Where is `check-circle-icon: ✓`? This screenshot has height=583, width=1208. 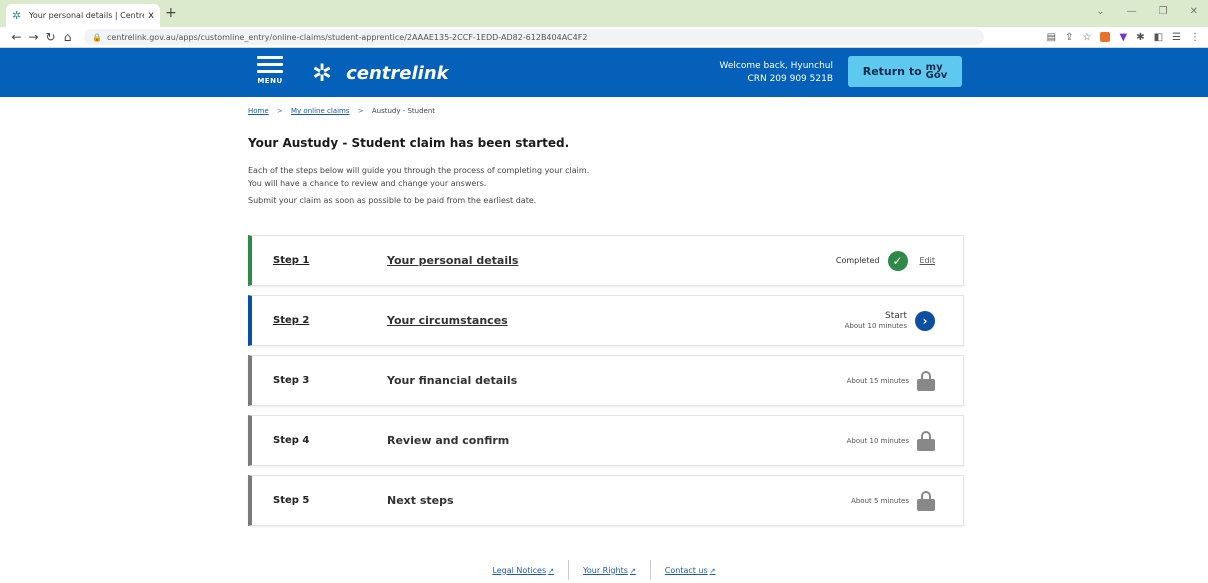
check-circle-icon: ✓ is located at coordinates (897, 260).